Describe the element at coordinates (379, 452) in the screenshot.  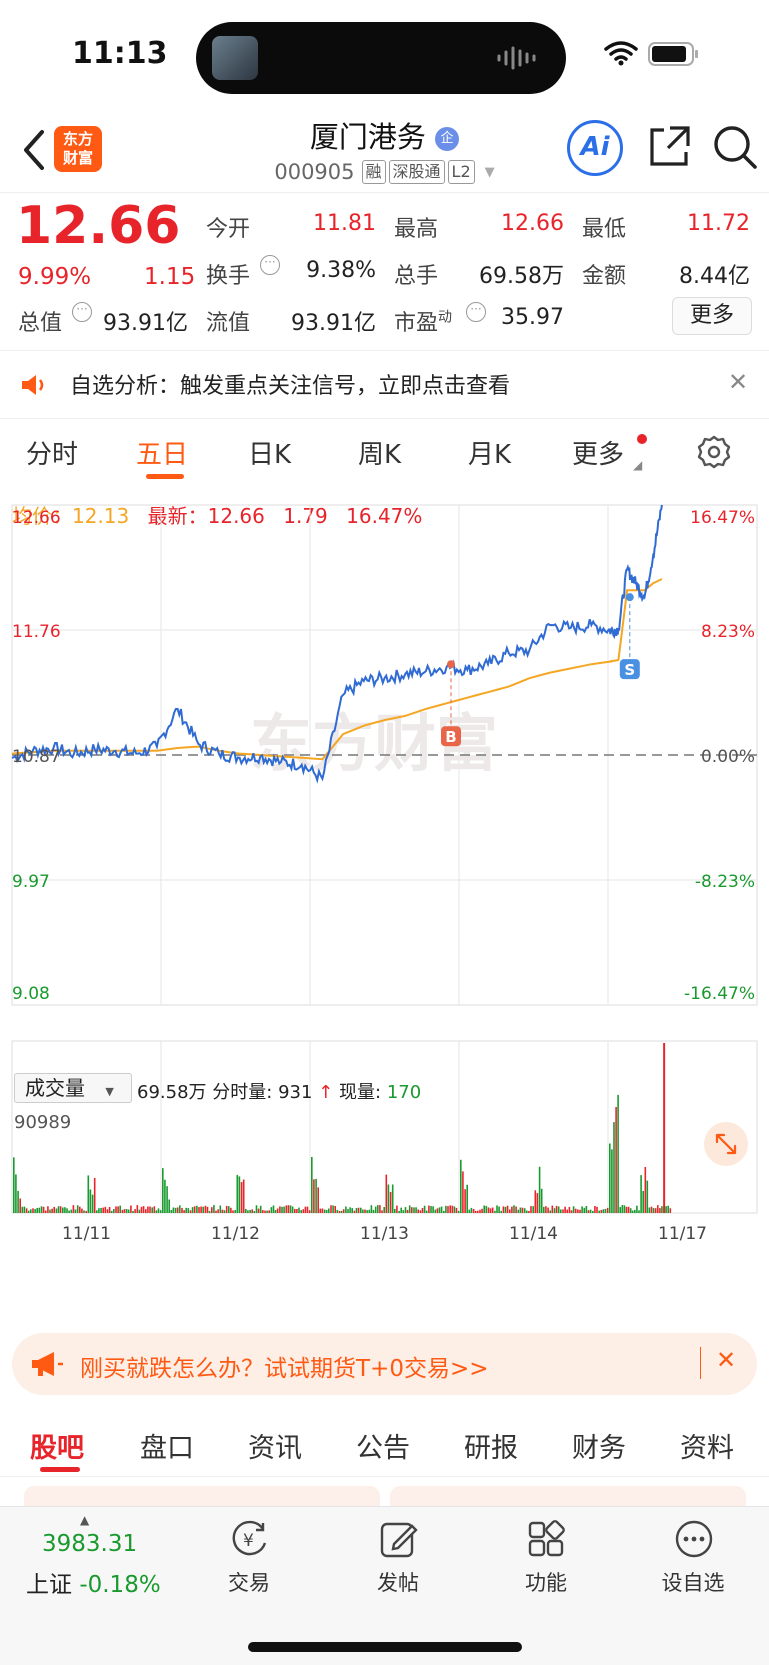
I see `tab-week-k: 周K` at that location.